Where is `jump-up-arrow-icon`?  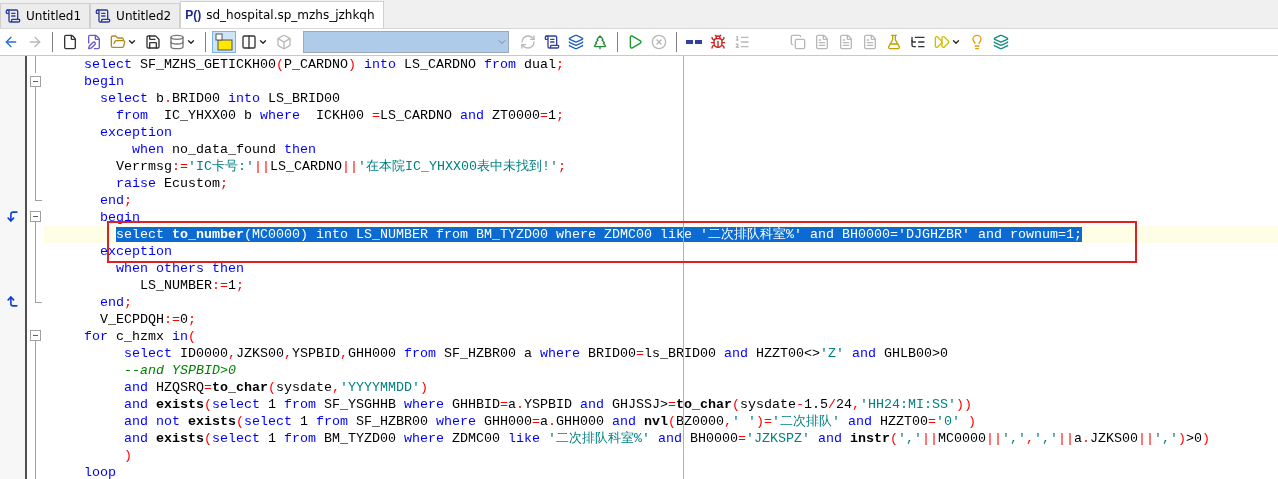 jump-up-arrow-icon is located at coordinates (12, 301).